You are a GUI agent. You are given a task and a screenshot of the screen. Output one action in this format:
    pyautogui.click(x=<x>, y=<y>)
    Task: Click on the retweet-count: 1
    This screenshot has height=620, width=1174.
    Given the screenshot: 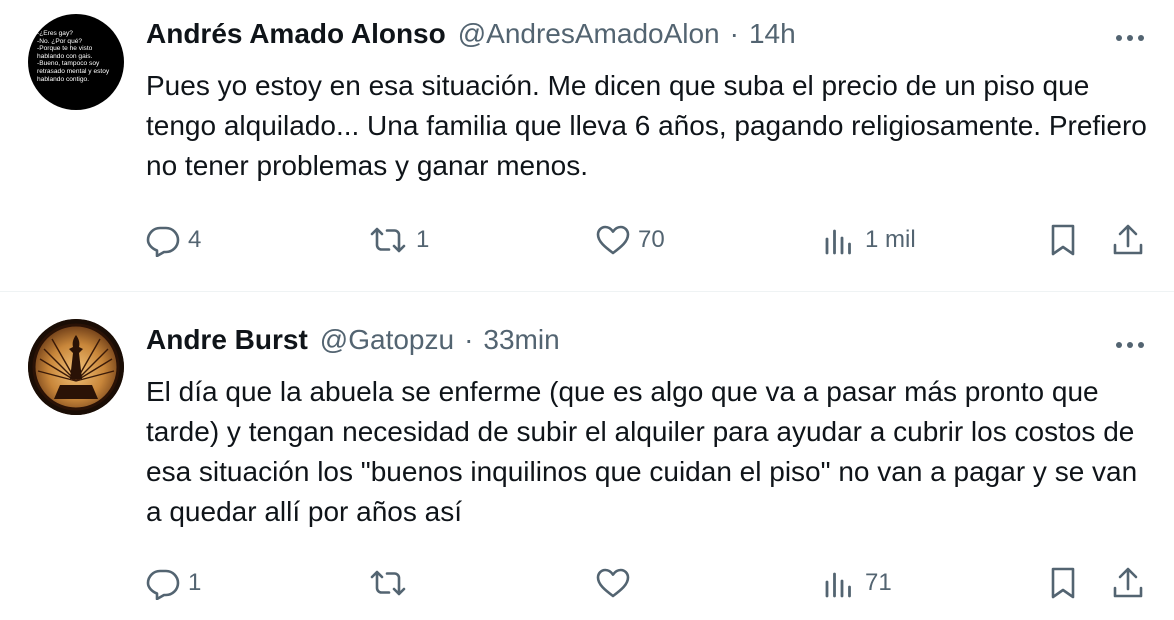 What is the action you would take?
    pyautogui.click(x=423, y=239)
    